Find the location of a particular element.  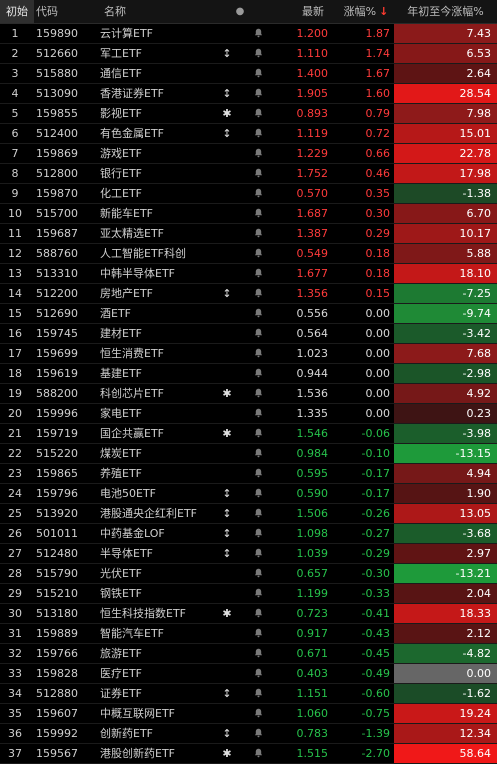

table-row: 11 159687 亚太精选ETF 1.387 0.29 10.17 is located at coordinates (248, 234).